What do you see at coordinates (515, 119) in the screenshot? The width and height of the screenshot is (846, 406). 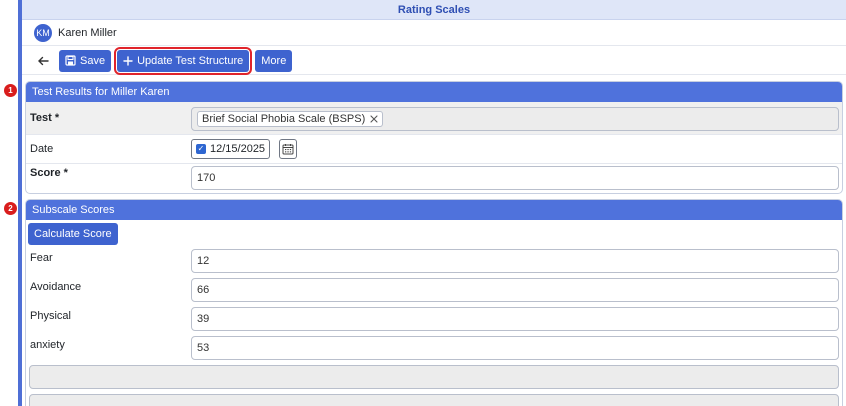 I see `test-select: Brief Social Phobia Scale (BSPS)` at bounding box center [515, 119].